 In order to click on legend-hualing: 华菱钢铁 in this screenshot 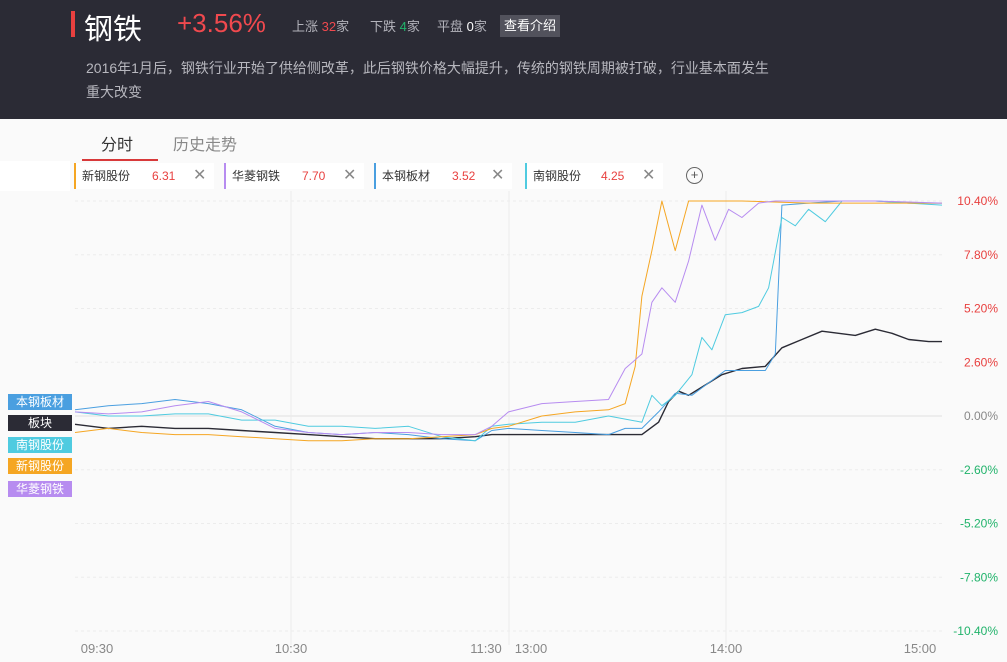, I will do `click(40, 489)`.